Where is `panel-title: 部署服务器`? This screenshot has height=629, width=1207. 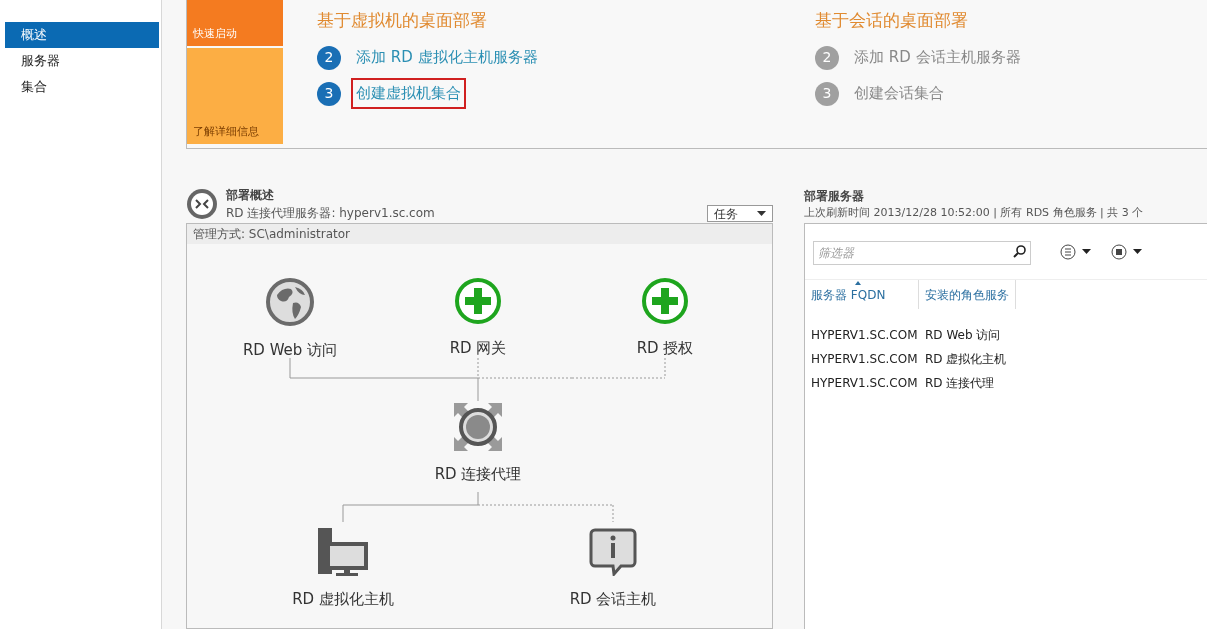
panel-title: 部署服务器 is located at coordinates (834, 196).